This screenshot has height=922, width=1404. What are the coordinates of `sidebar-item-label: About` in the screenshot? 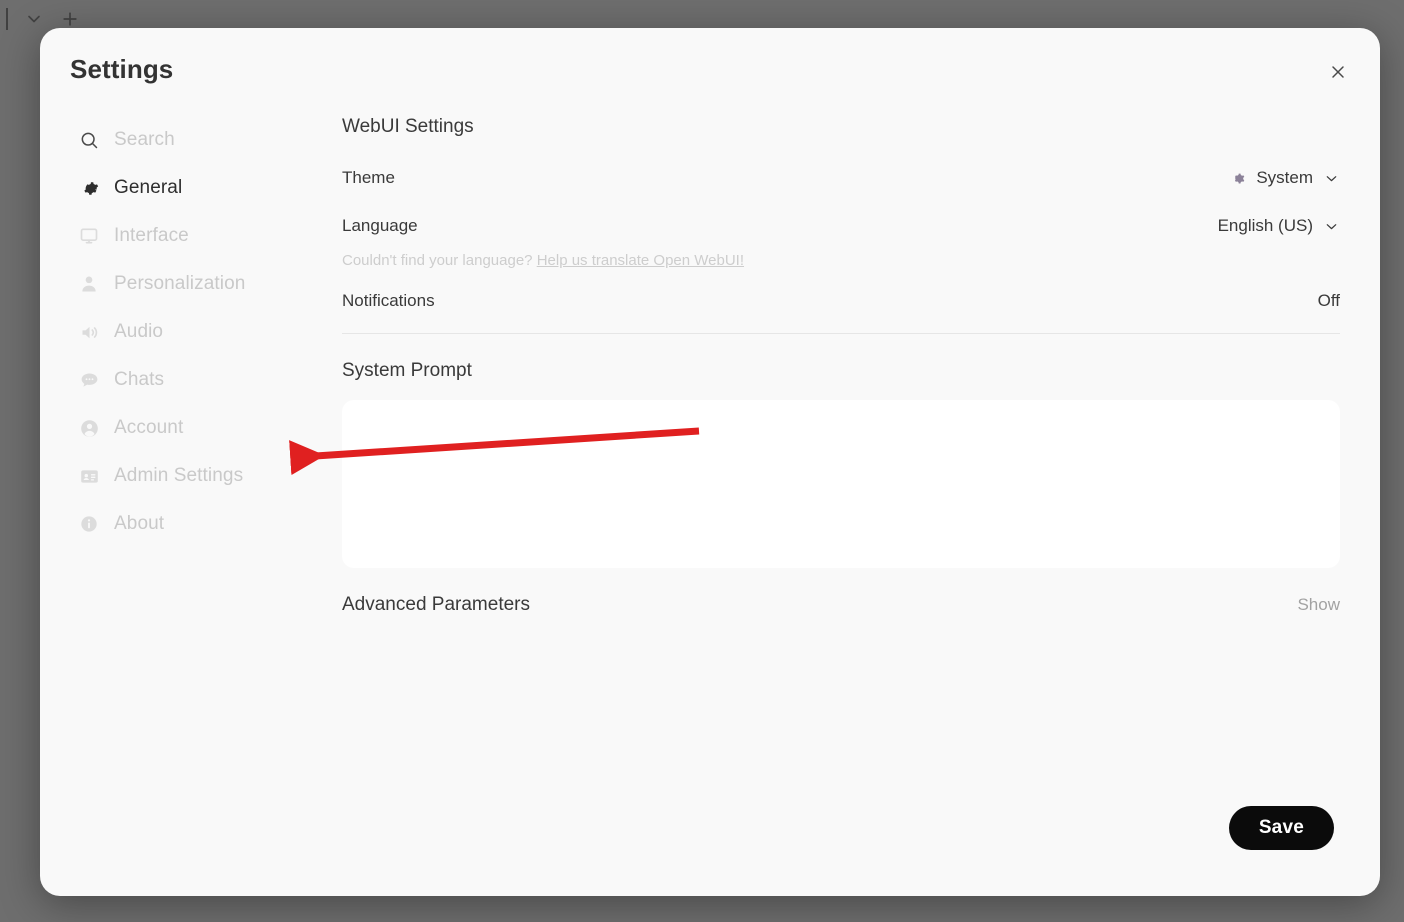 It's located at (139, 523).